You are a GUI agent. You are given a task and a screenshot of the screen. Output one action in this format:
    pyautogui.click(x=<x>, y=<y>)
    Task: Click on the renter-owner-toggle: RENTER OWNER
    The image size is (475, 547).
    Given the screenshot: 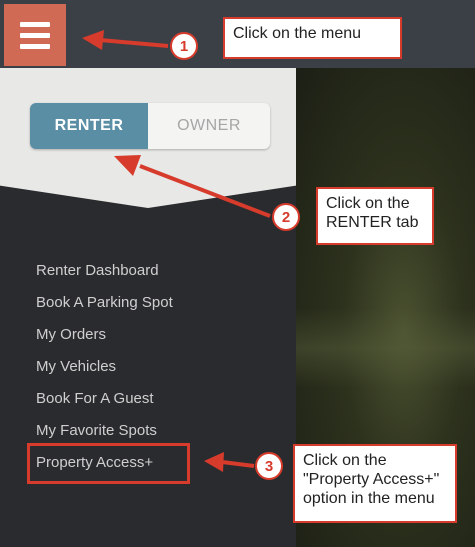 What is the action you would take?
    pyautogui.click(x=150, y=126)
    